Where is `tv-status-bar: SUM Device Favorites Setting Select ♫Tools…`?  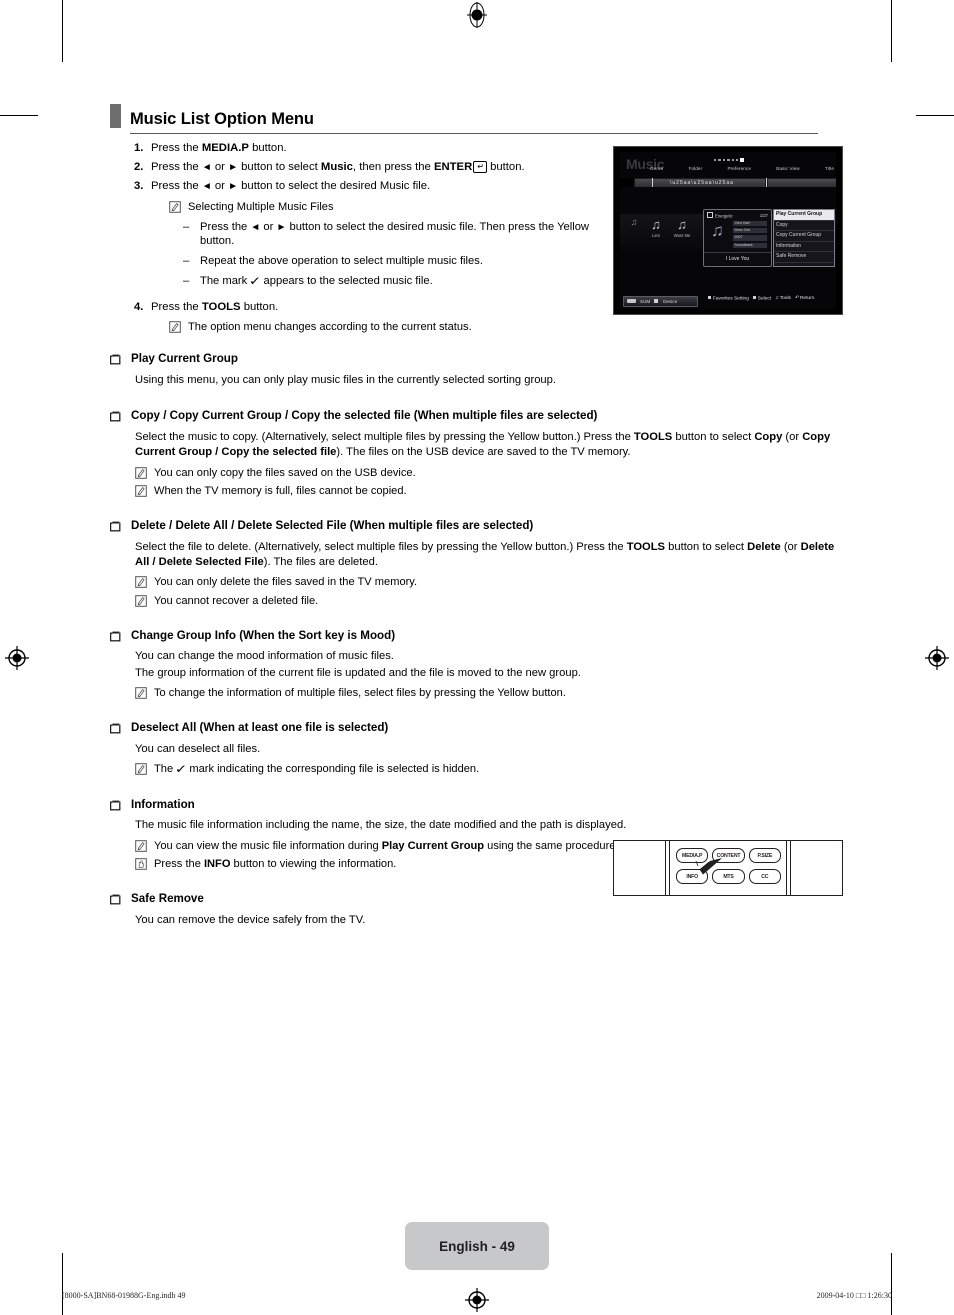
tv-status-bar: SUM Device Favorites Setting Select ♫Tools… is located at coordinates (728, 301).